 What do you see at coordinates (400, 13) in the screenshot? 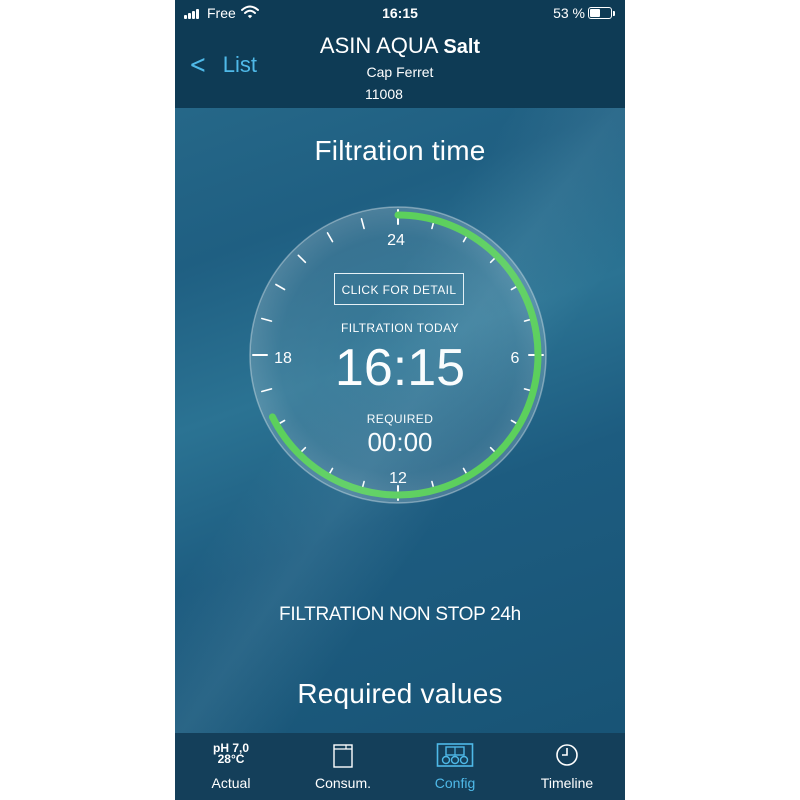
I see `status-bar: Free 16:15 53 %` at bounding box center [400, 13].